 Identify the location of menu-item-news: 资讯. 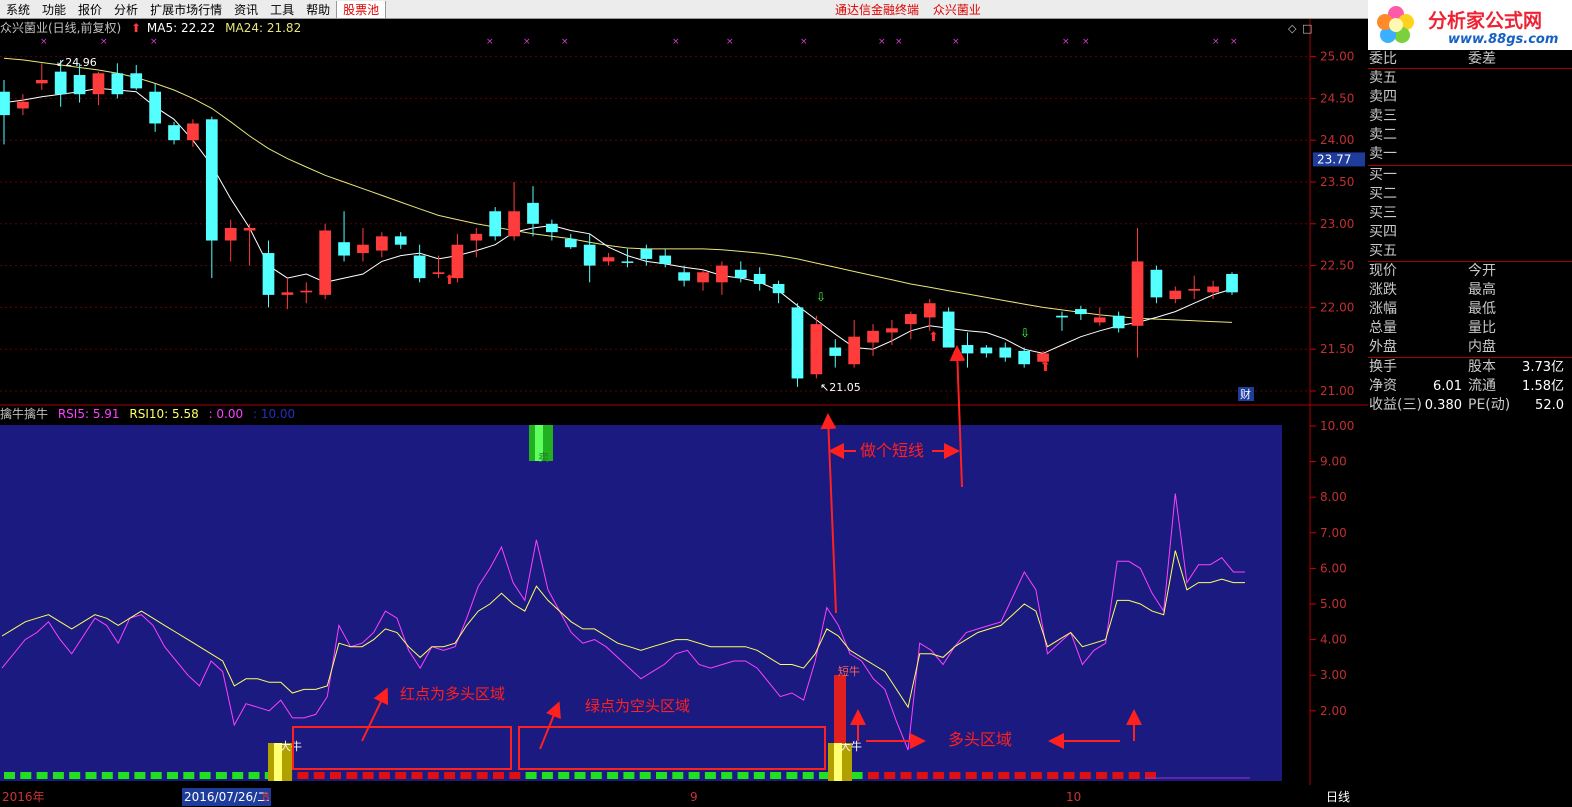
(246, 9).